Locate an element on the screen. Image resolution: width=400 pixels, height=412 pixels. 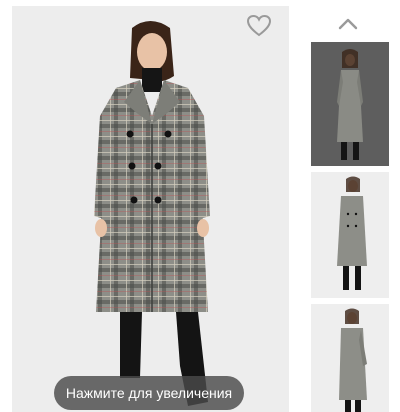
zoom-hint-button: Нажмите для увеличения is located at coordinates (149, 393).